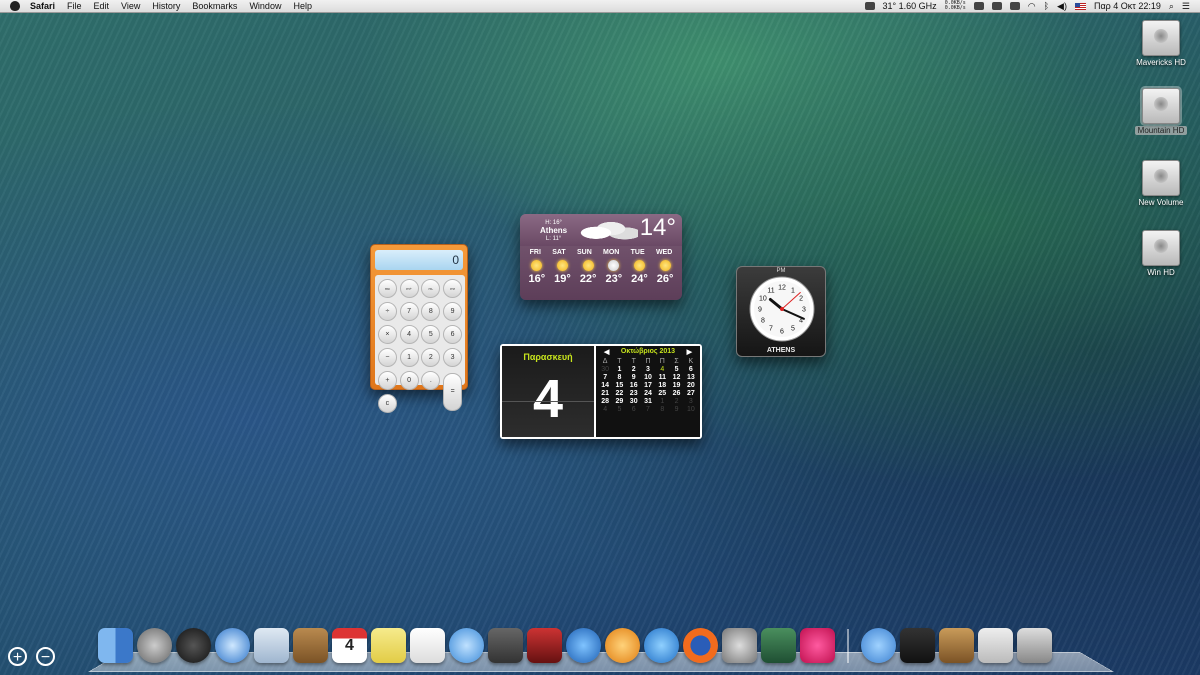 The height and width of the screenshot is (675, 1200). I want to click on key-mr: mr, so click(452, 288).